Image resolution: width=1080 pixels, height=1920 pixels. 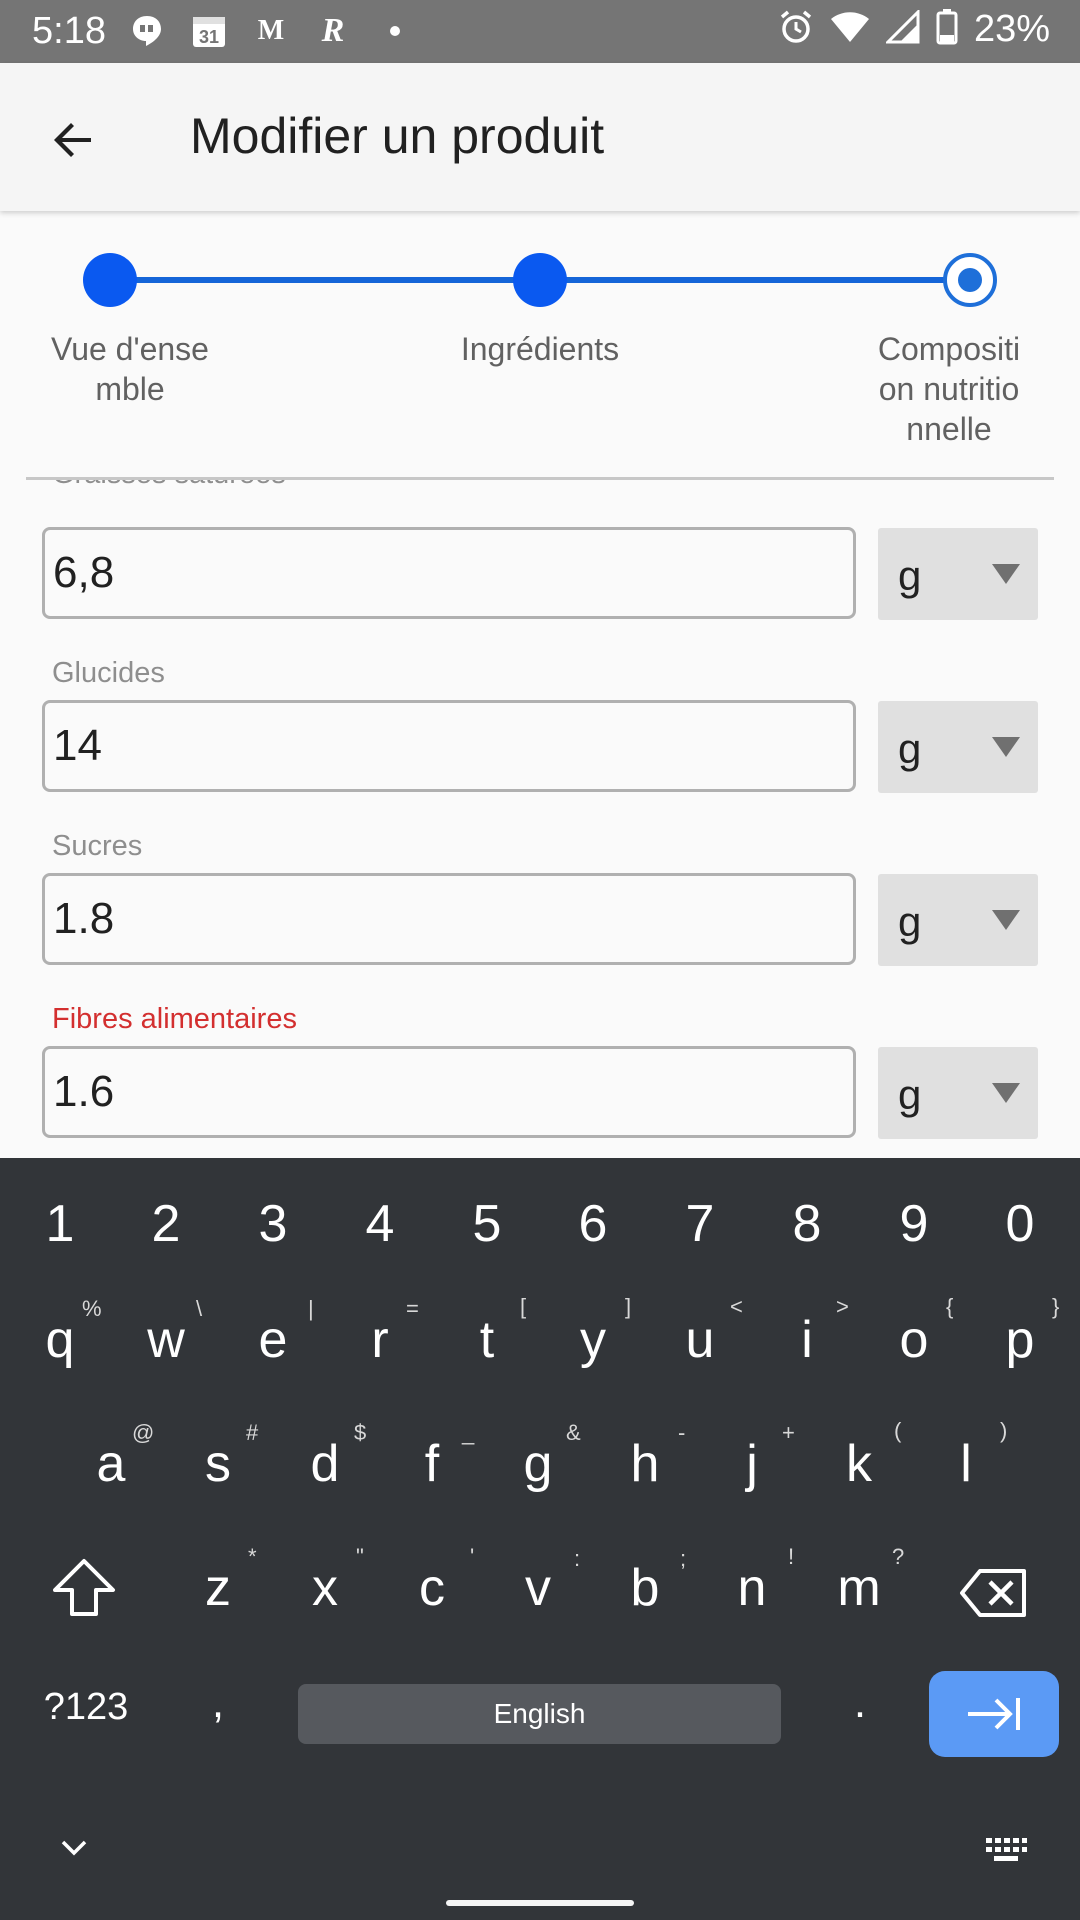 I want to click on fiber-input: 1.6, so click(x=449, y=1092).